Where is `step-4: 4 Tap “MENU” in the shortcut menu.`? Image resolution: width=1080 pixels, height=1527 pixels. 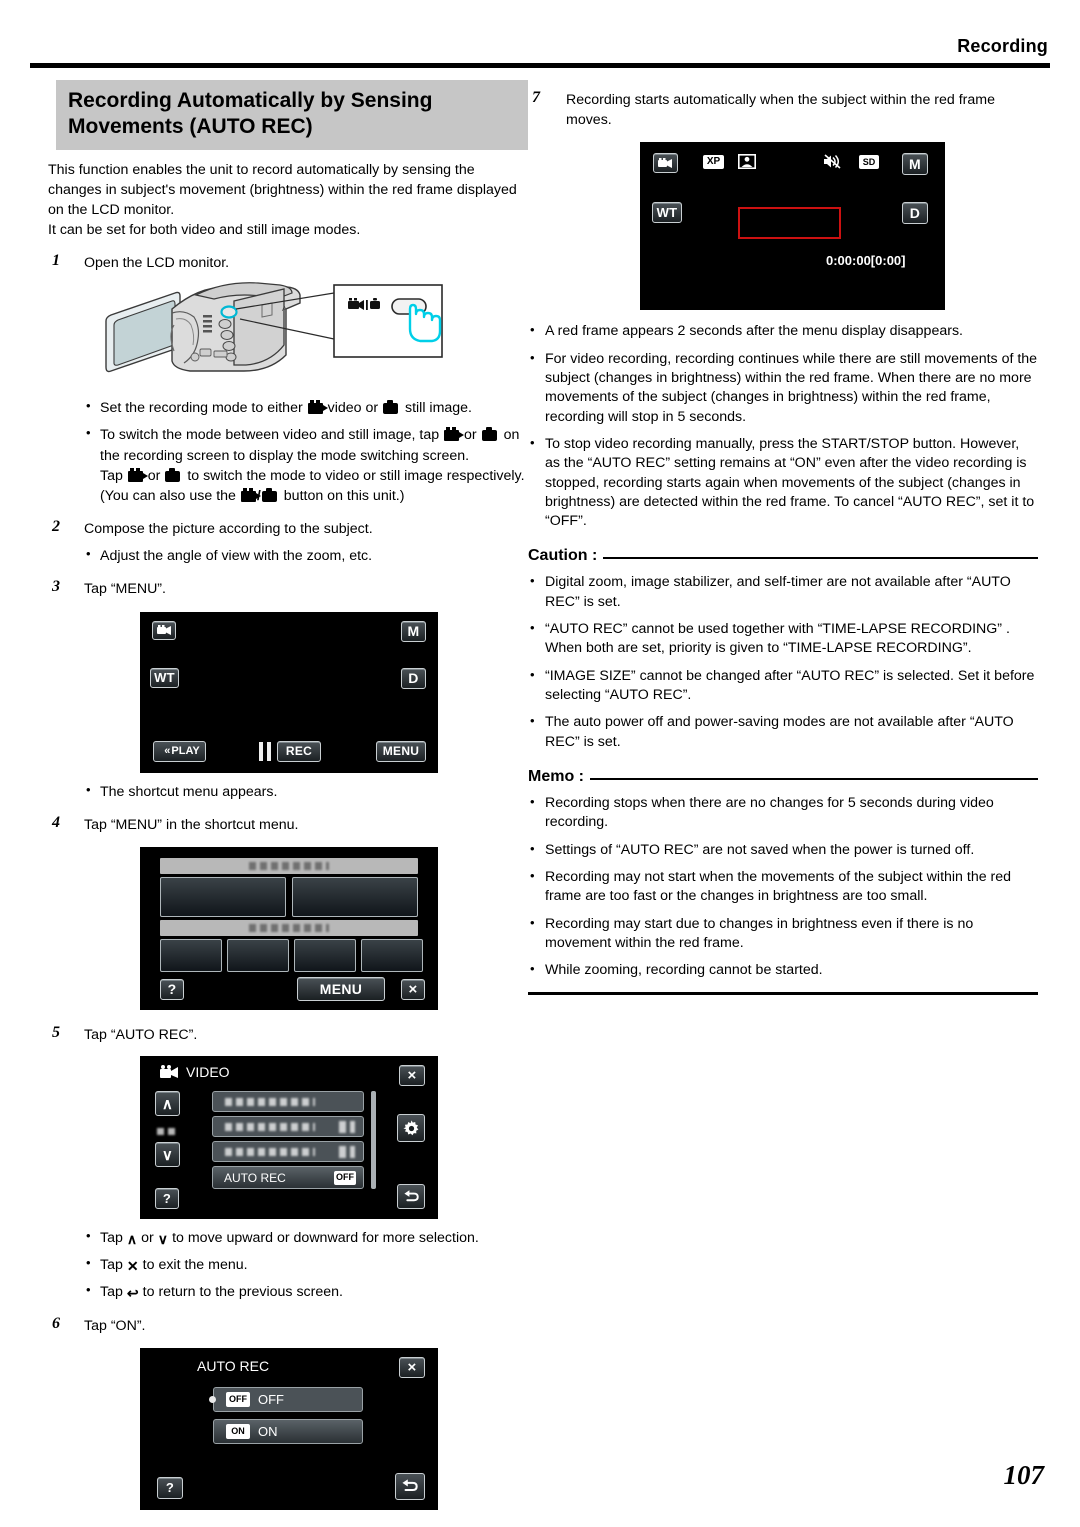
step-4: 4 Tap “MENU” in the shortcut menu. is located at coordinates (288, 824).